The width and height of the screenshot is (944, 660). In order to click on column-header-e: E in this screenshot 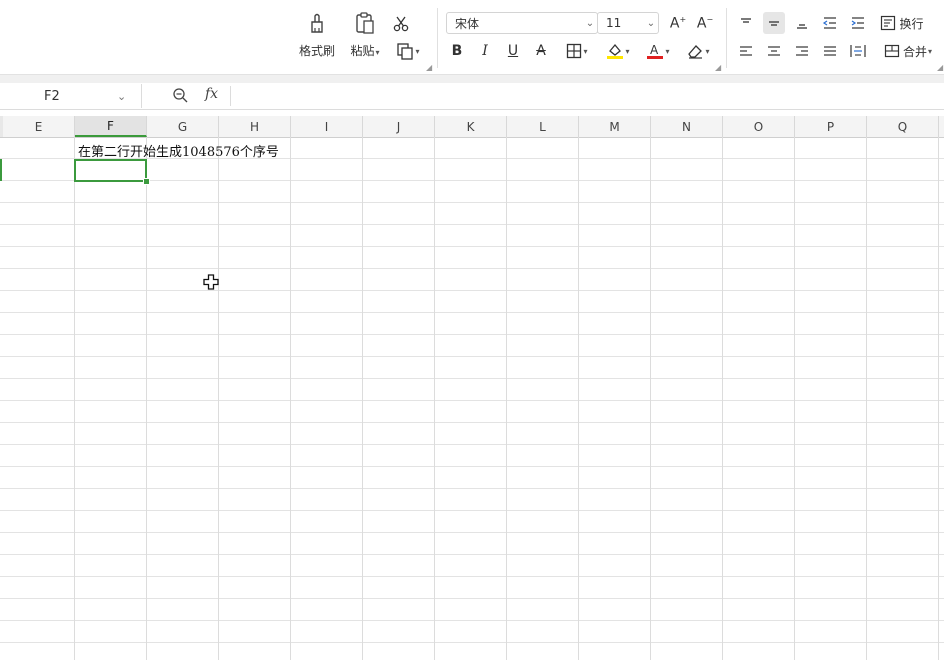, I will do `click(39, 126)`.